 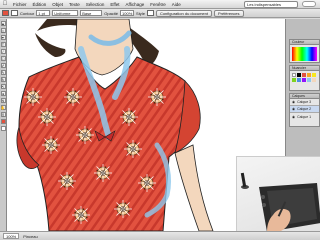 What do you see at coordinates (74, 4) in the screenshot?
I see `menu-texte: Texte` at bounding box center [74, 4].